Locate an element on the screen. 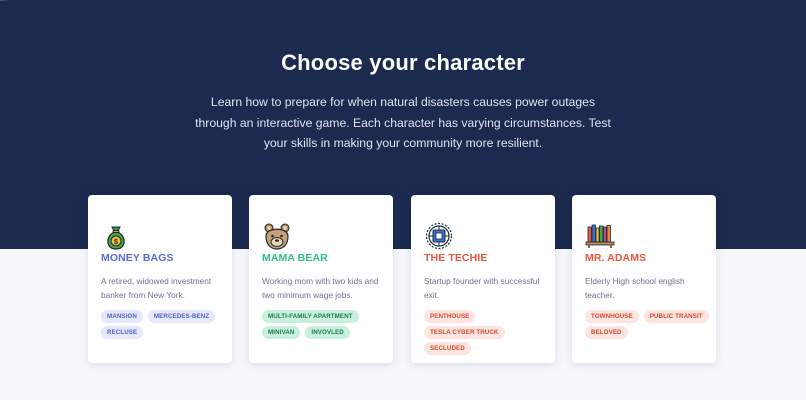 This screenshot has height=400, width=806. character-tags: MANSION MERCEDES-BENZ RECLUSE is located at coordinates (163, 324).